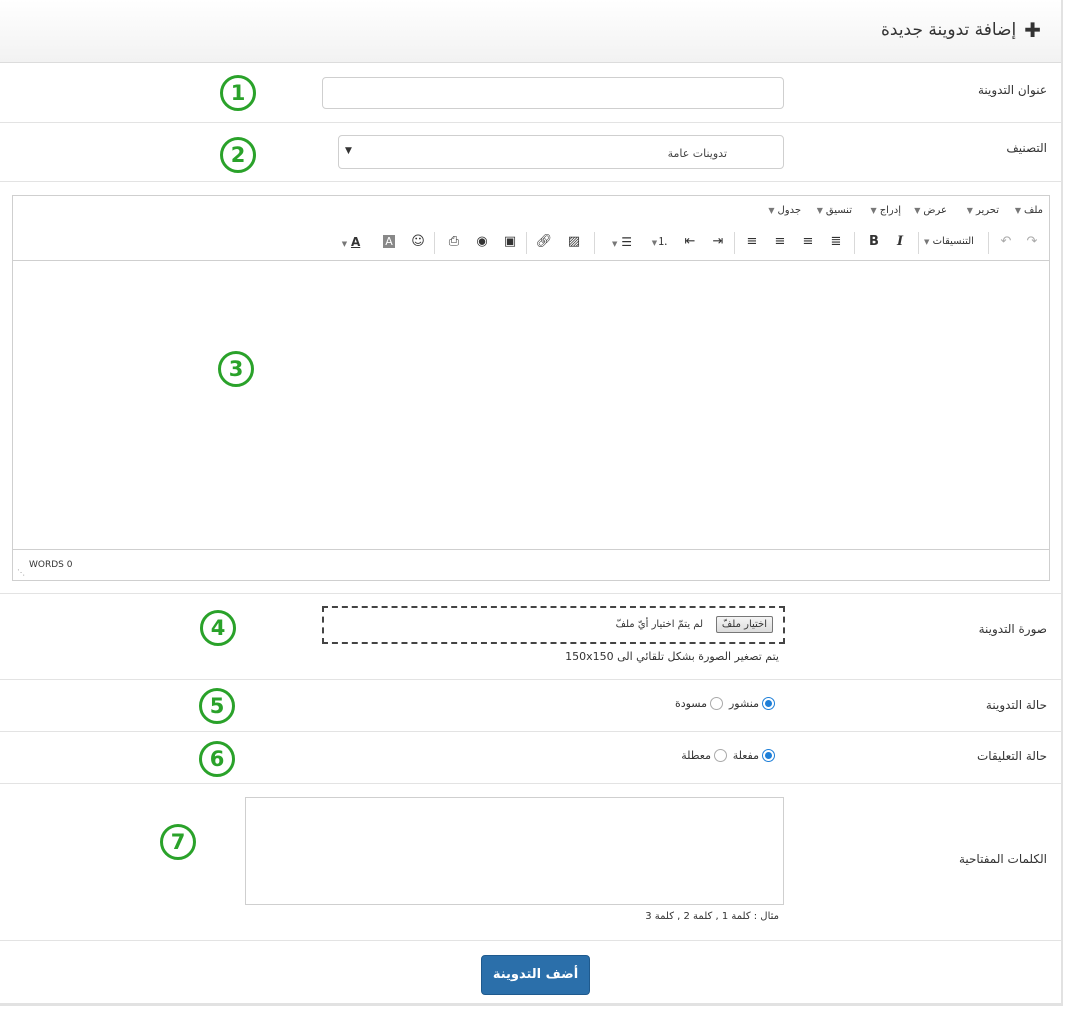 Image resolution: width=1067 pixels, height=1014 pixels. Describe the element at coordinates (1002, 859) in the screenshot. I see `keywords-label: الكلمات المفتاحية` at that location.